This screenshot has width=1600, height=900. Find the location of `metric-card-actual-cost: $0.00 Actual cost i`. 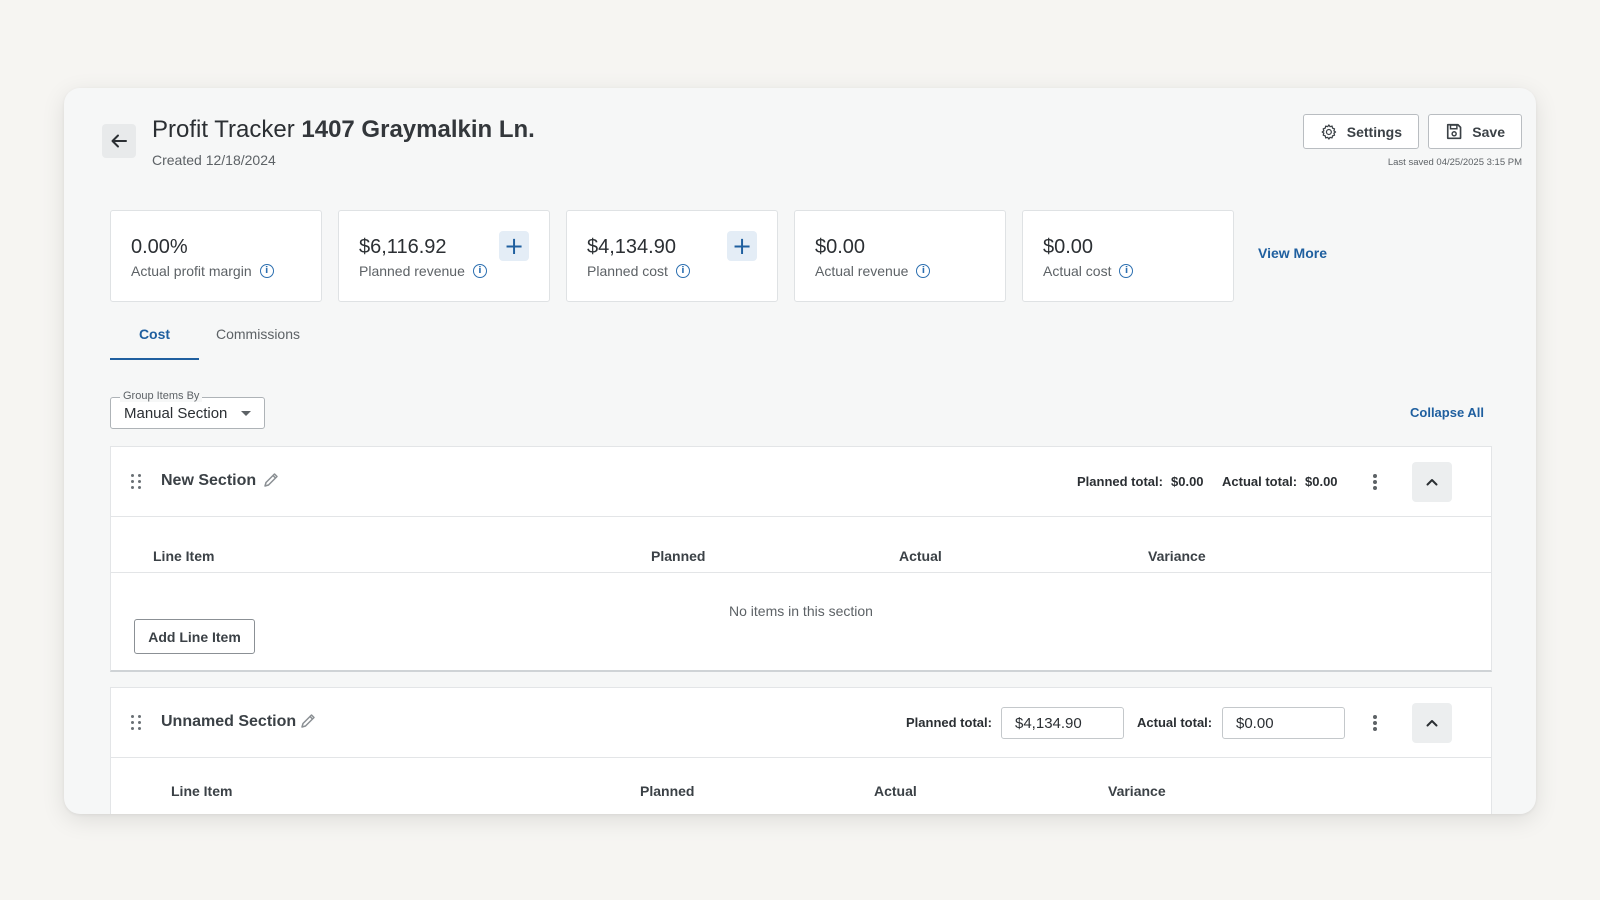

metric-card-actual-cost: $0.00 Actual cost i is located at coordinates (1128, 256).